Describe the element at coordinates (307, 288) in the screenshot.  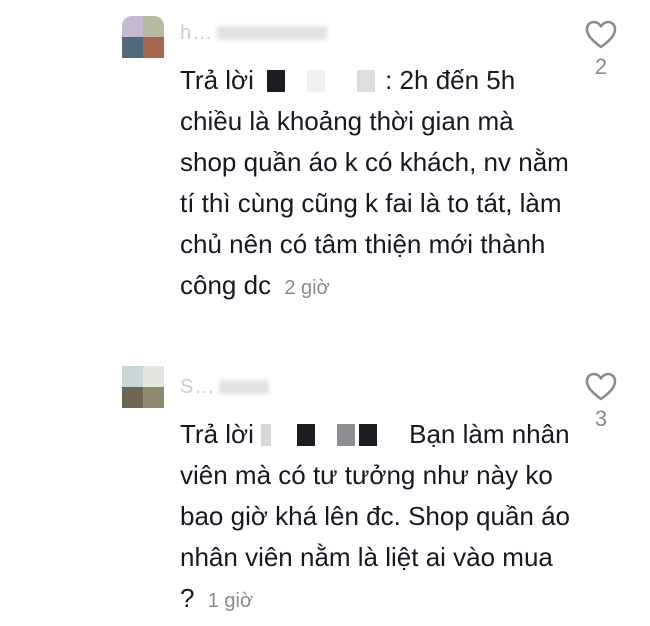
I see `comment-timestamp: 2 giờ` at that location.